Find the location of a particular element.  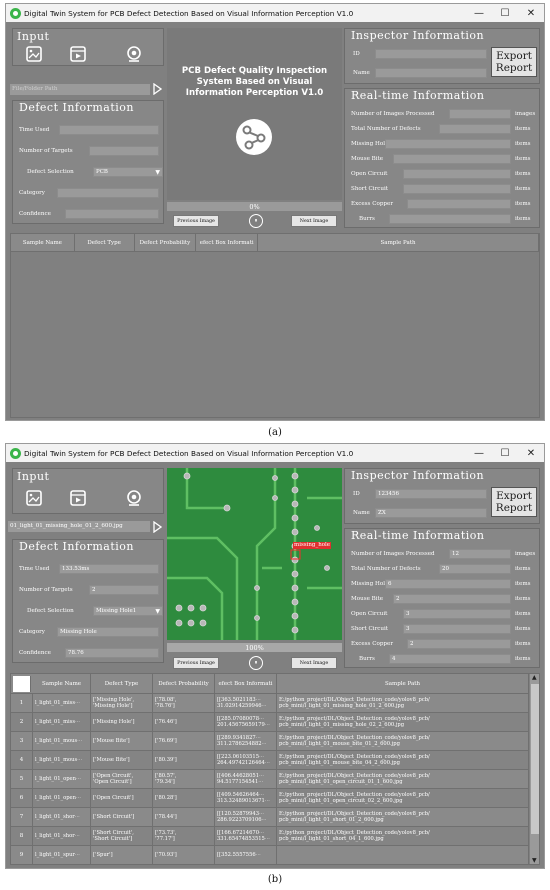

name-label: Name is located at coordinates (361, 73).